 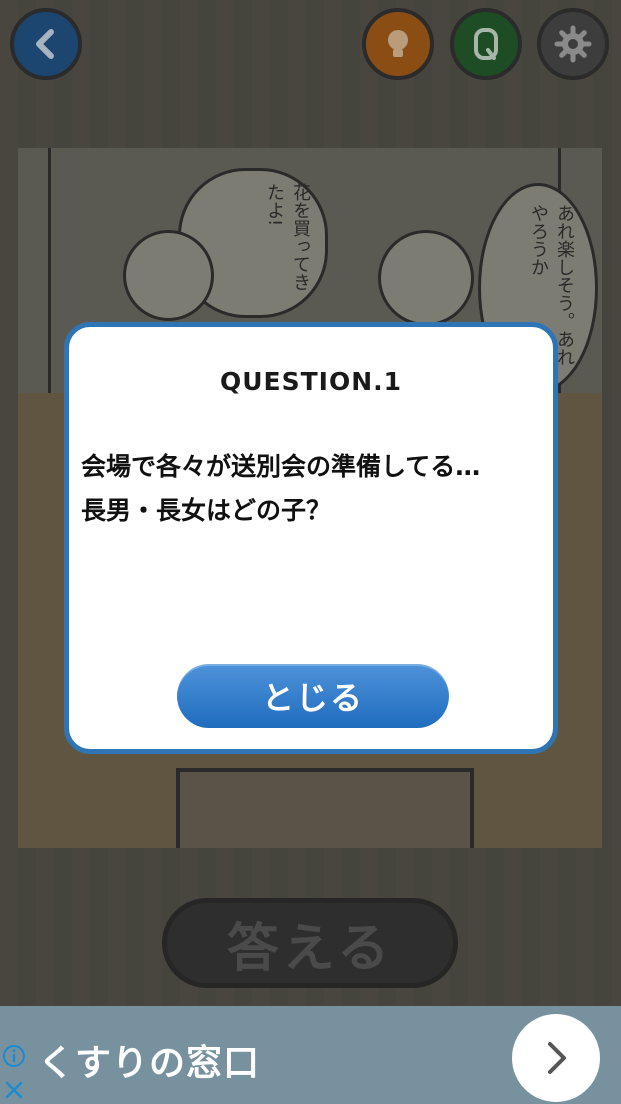 What do you see at coordinates (310, 1055) in the screenshot?
I see `ad-banner: くすりの窓口` at bounding box center [310, 1055].